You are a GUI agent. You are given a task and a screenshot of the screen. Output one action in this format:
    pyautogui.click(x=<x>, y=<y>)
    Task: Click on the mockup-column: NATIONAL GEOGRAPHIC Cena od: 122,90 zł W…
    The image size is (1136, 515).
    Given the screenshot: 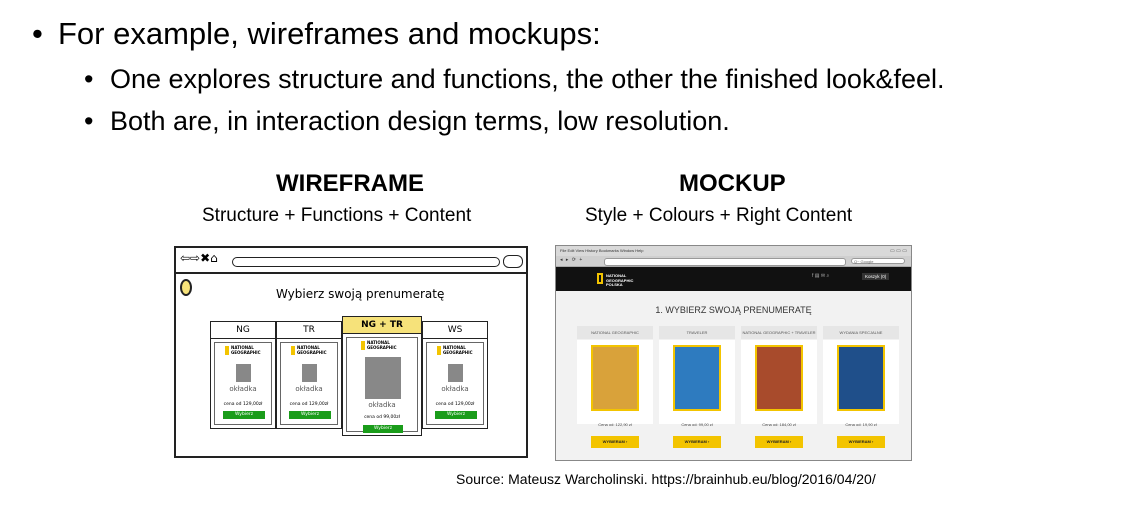 What is the action you would take?
    pyautogui.click(x=615, y=390)
    